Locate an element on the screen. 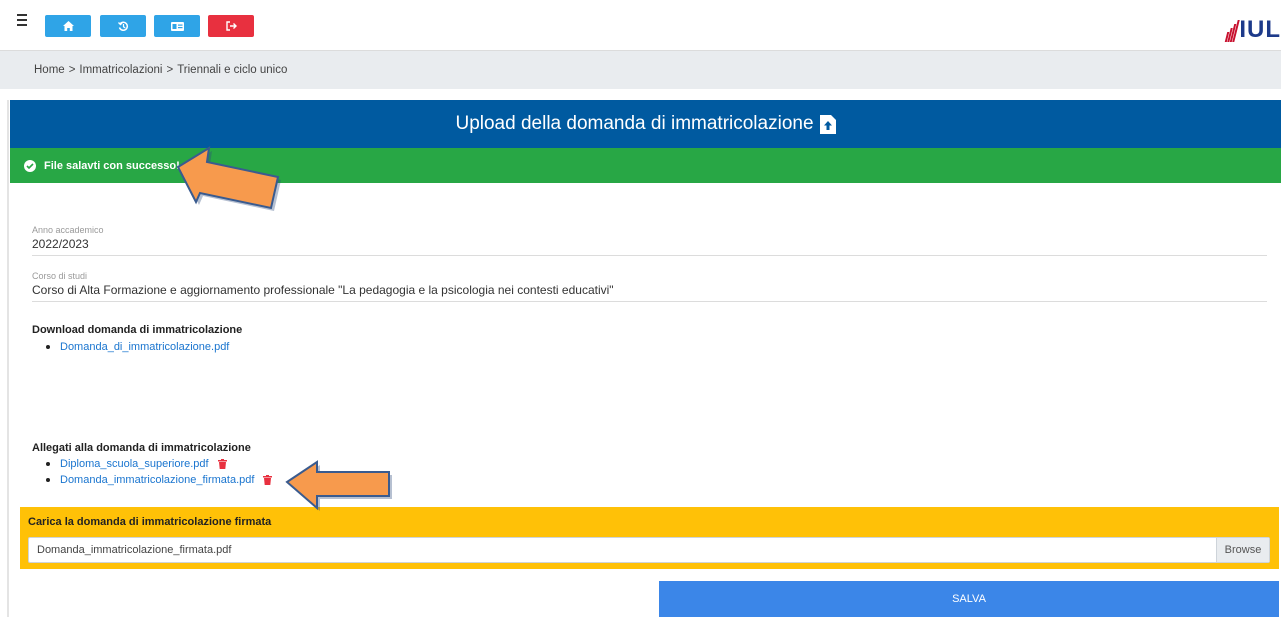  download-section-title: Download domanda di immatricolazione is located at coordinates (137, 330).